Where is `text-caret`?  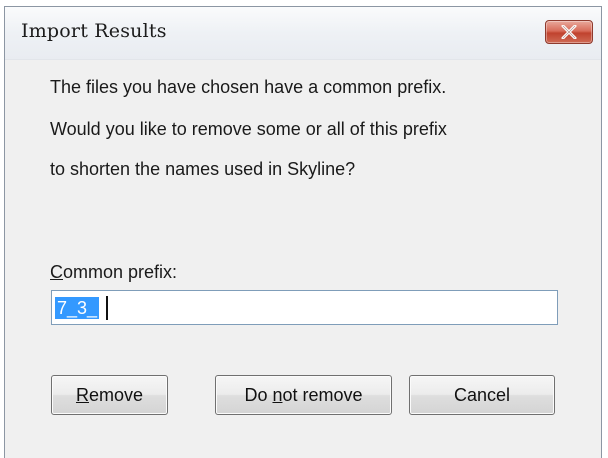
text-caret is located at coordinates (107, 308).